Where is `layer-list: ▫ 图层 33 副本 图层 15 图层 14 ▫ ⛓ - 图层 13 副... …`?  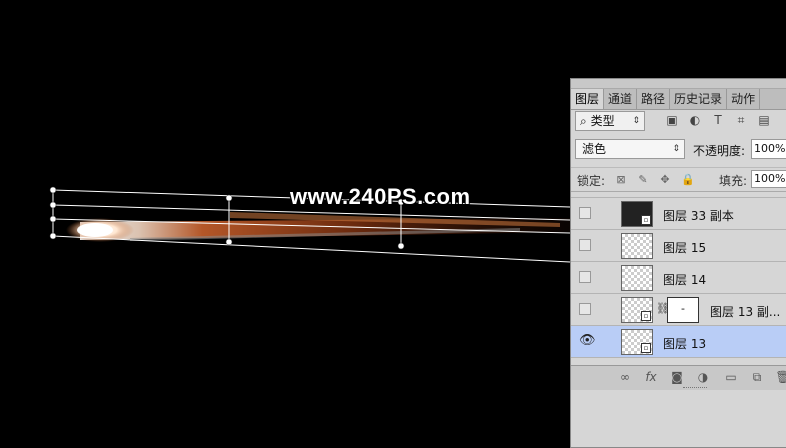
layer-list: ▫ 图层 33 副本 图层 15 图层 14 ▫ ⛓ - 图层 13 副... … is located at coordinates (678, 278).